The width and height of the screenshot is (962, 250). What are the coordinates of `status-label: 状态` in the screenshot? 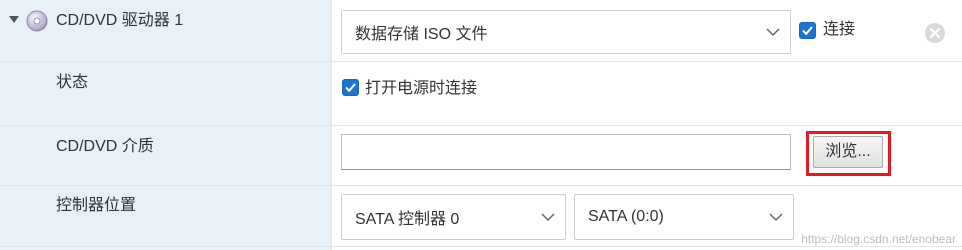 It's located at (72, 82).